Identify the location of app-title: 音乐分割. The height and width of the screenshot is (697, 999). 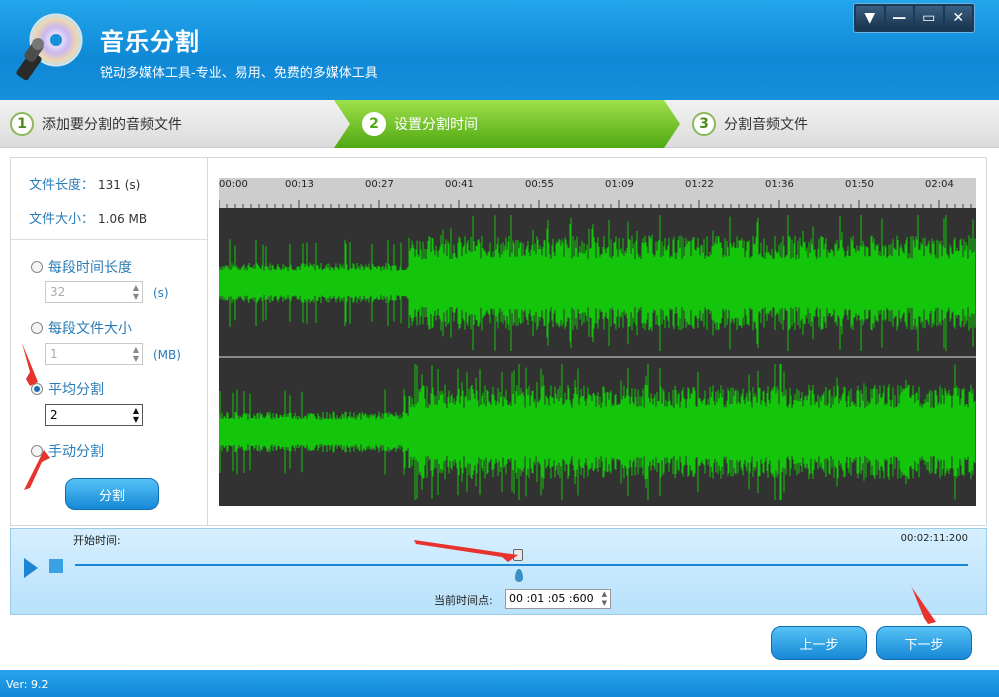
(150, 42).